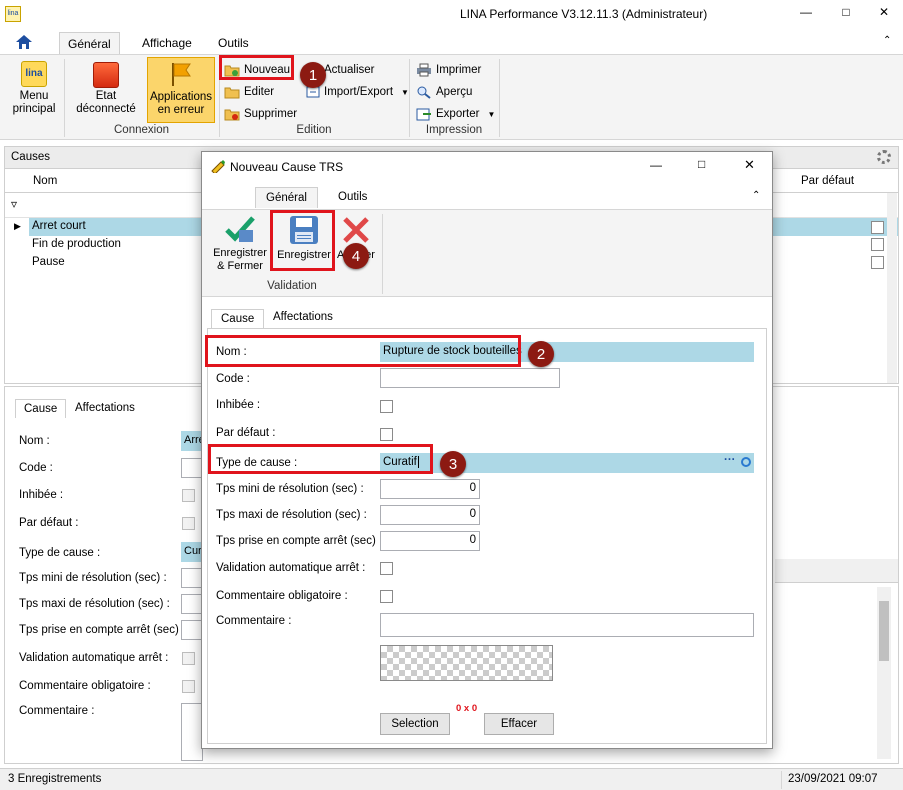 Image resolution: width=903 pixels, height=790 pixels. What do you see at coordinates (105, 408) in the screenshot?
I see `detail-tab-affectations: Affectations` at bounding box center [105, 408].